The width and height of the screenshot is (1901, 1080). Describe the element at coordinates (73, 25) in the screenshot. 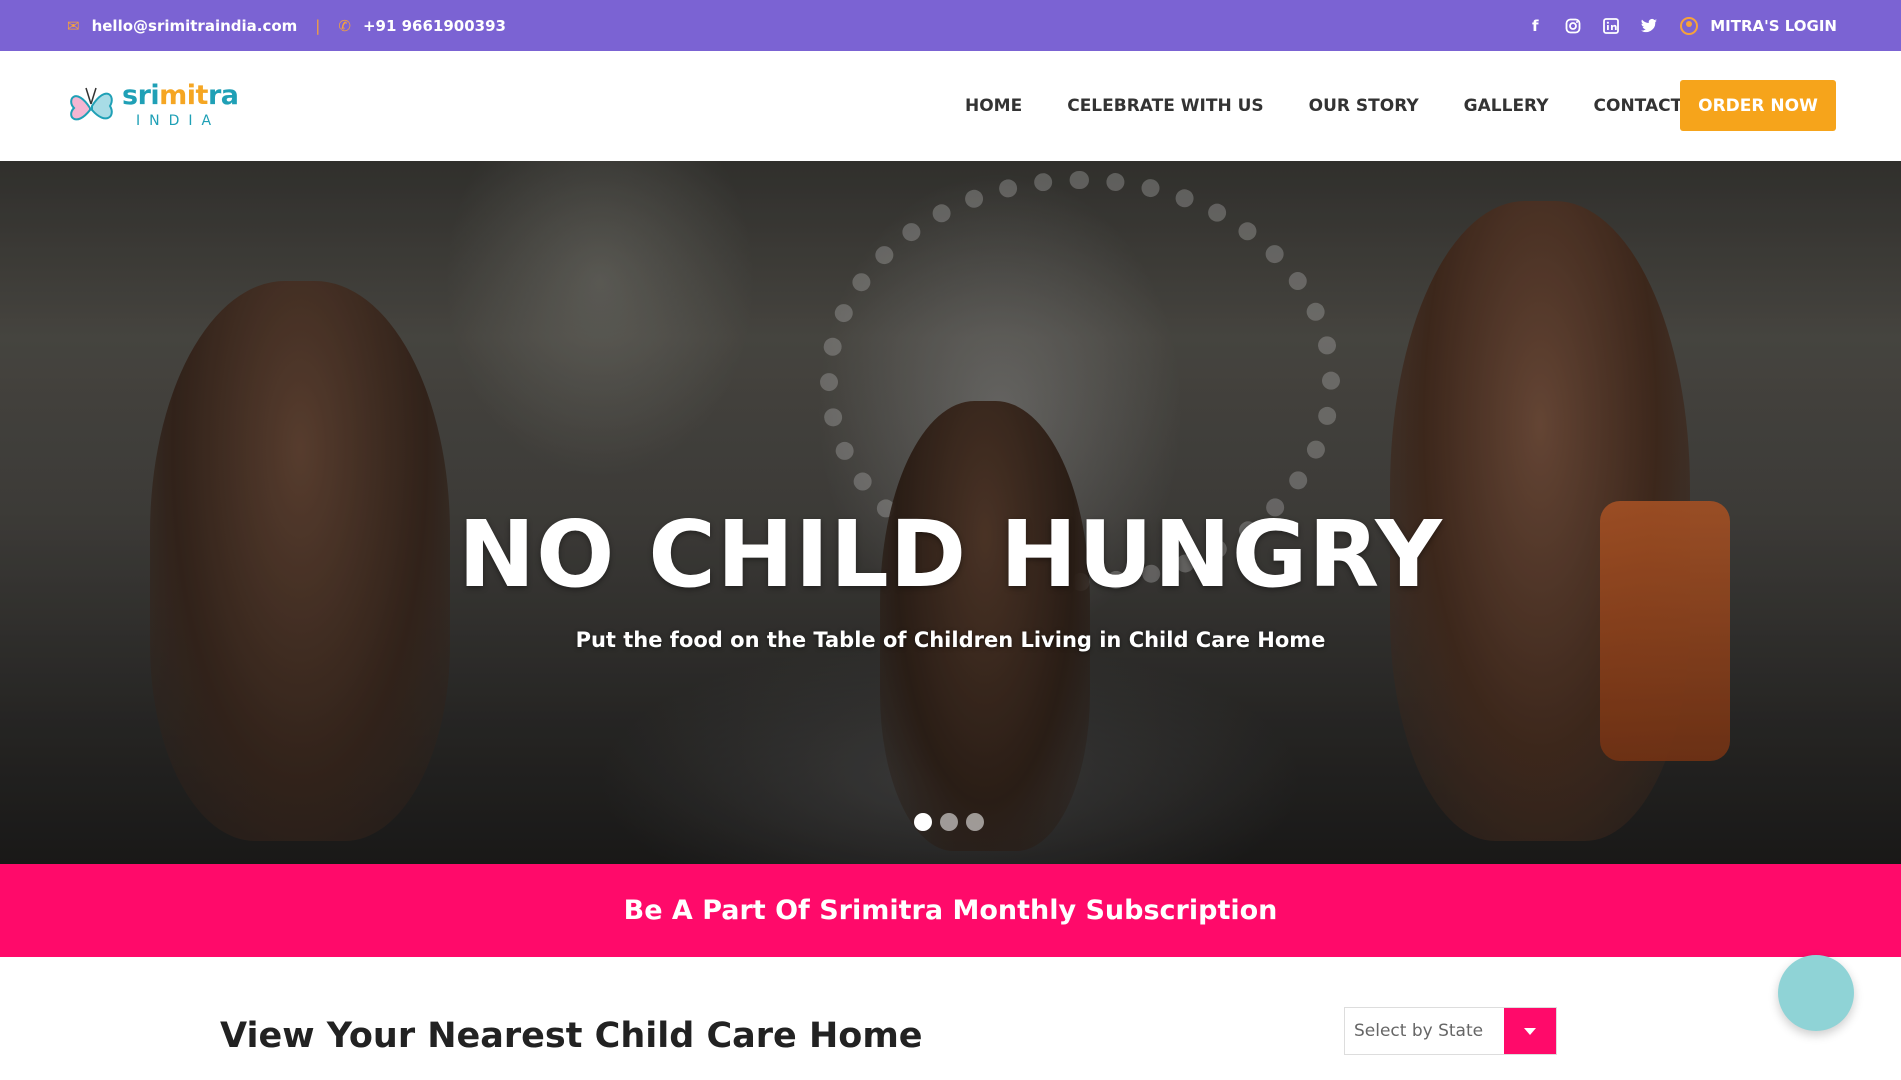

I see `mail-icon: ✉` at that location.